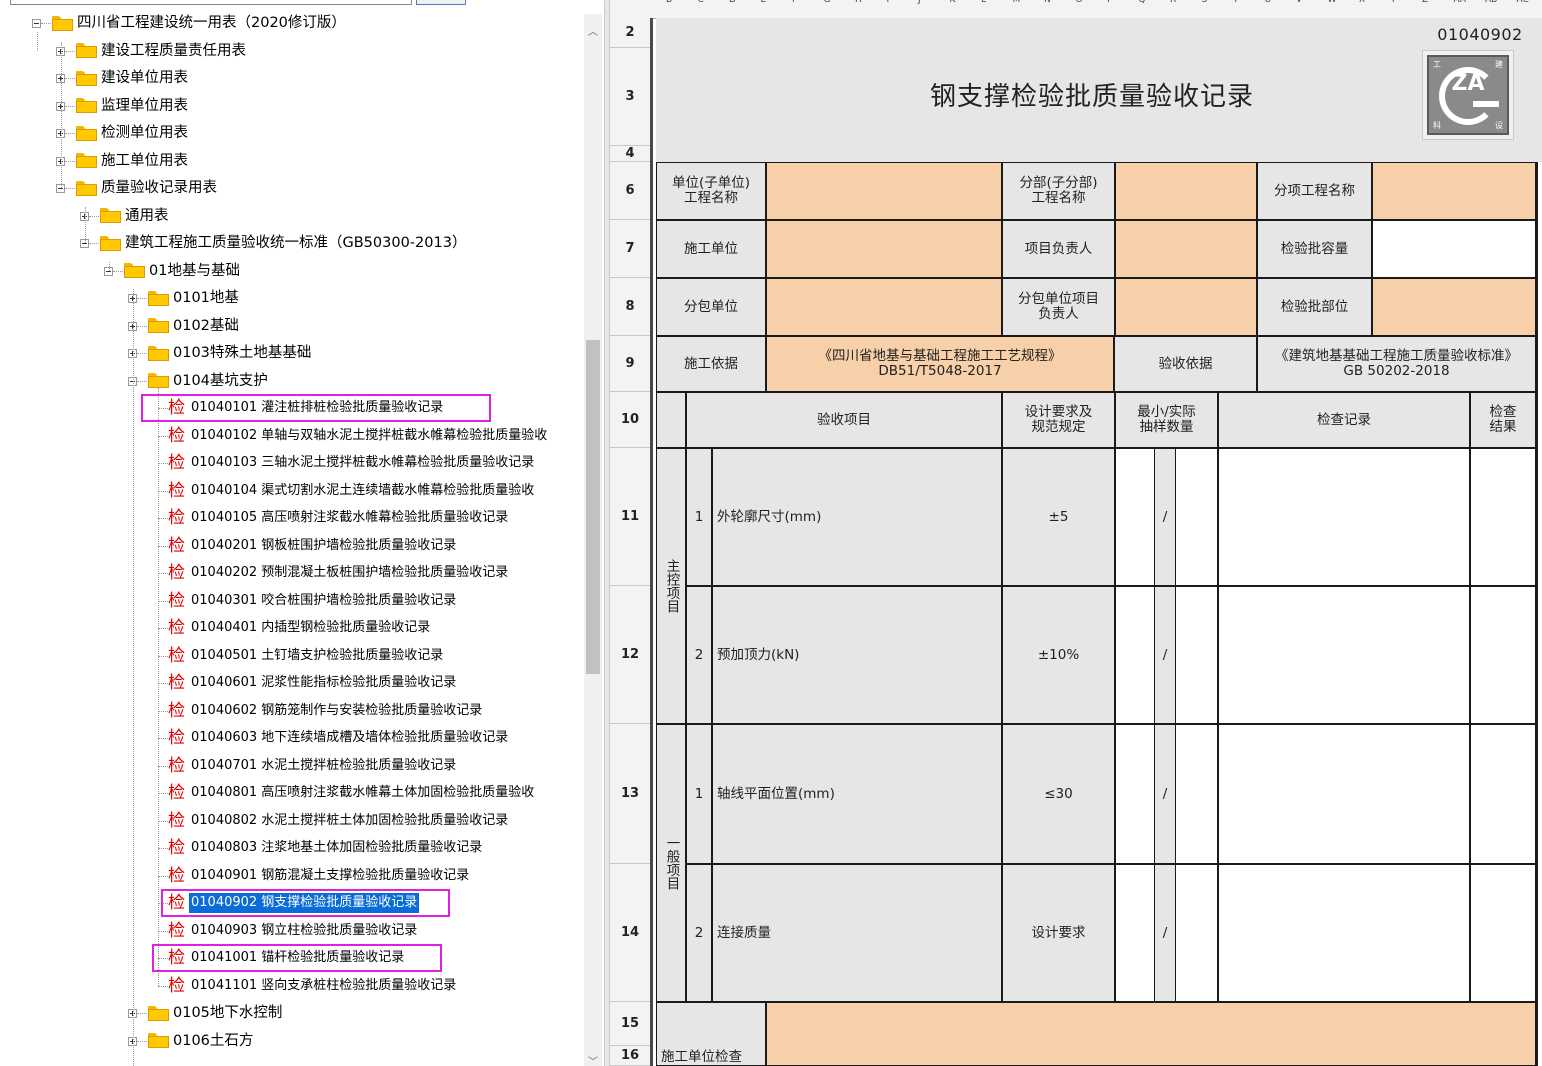  I want to click on column-letter: AB, so click(1491, 2).